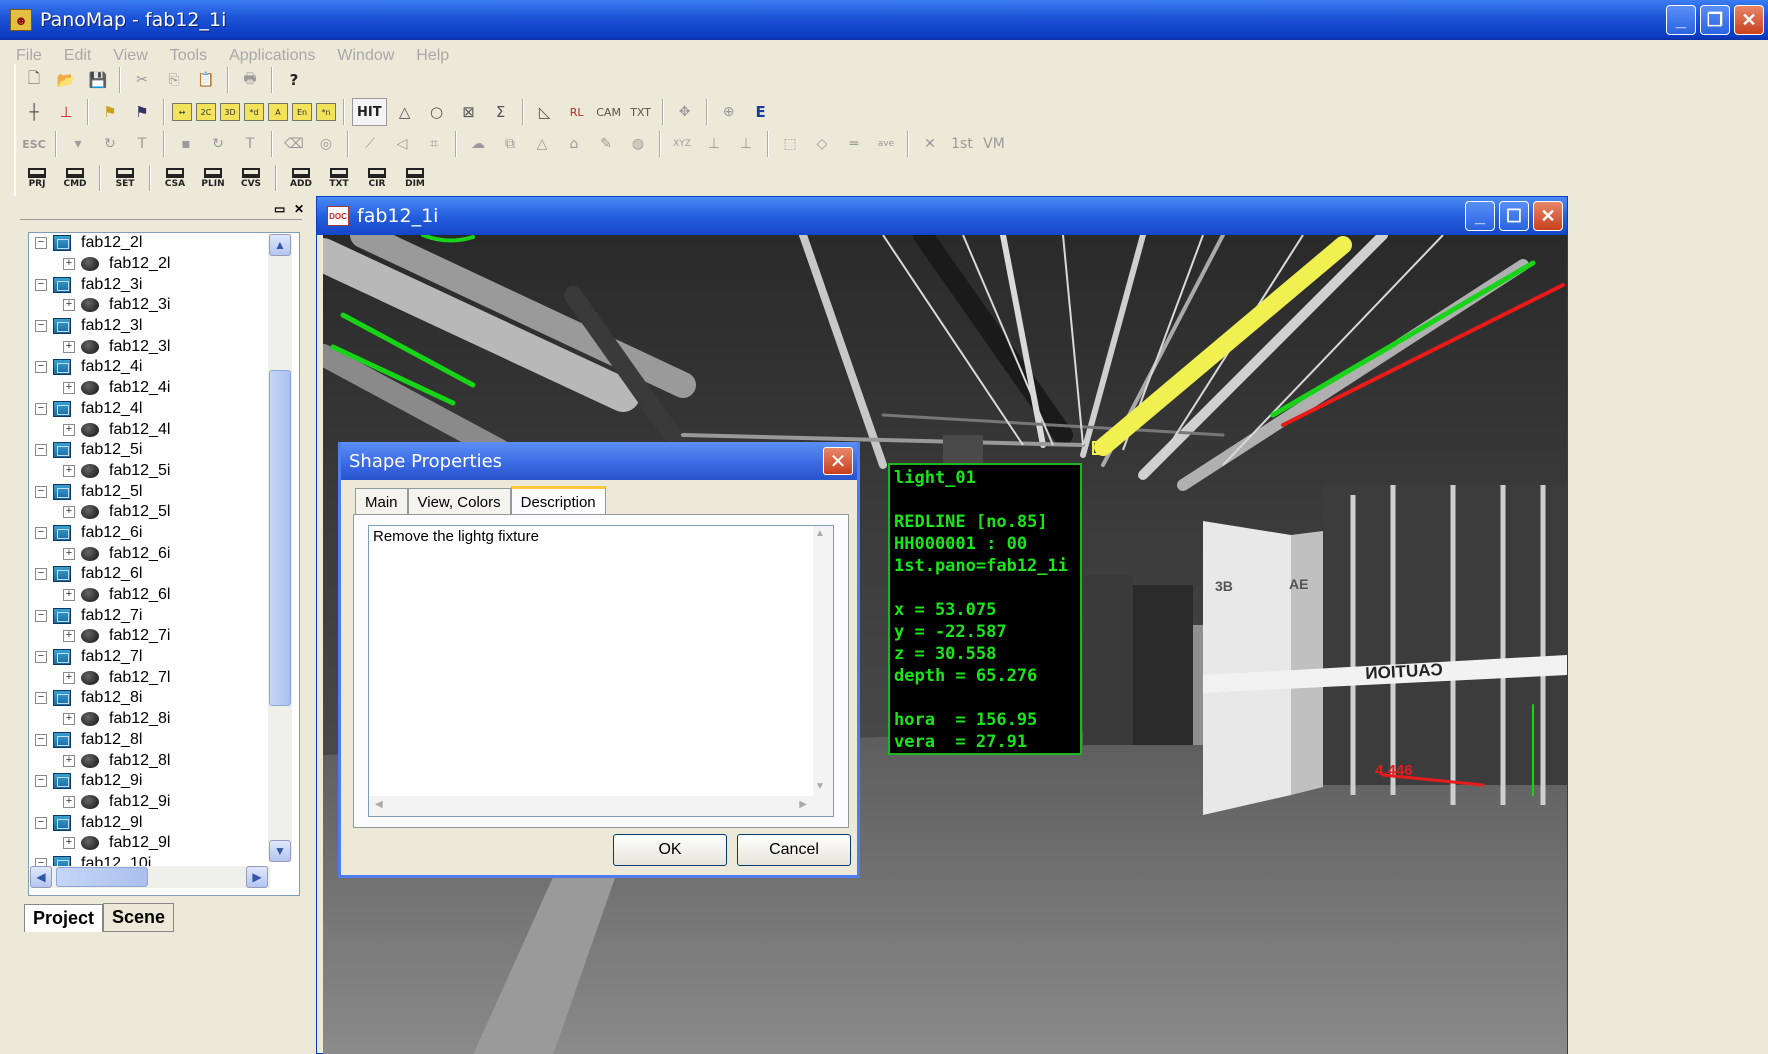 Image resolution: width=1768 pixels, height=1054 pixels. I want to click on first-button: 1st, so click(962, 144).